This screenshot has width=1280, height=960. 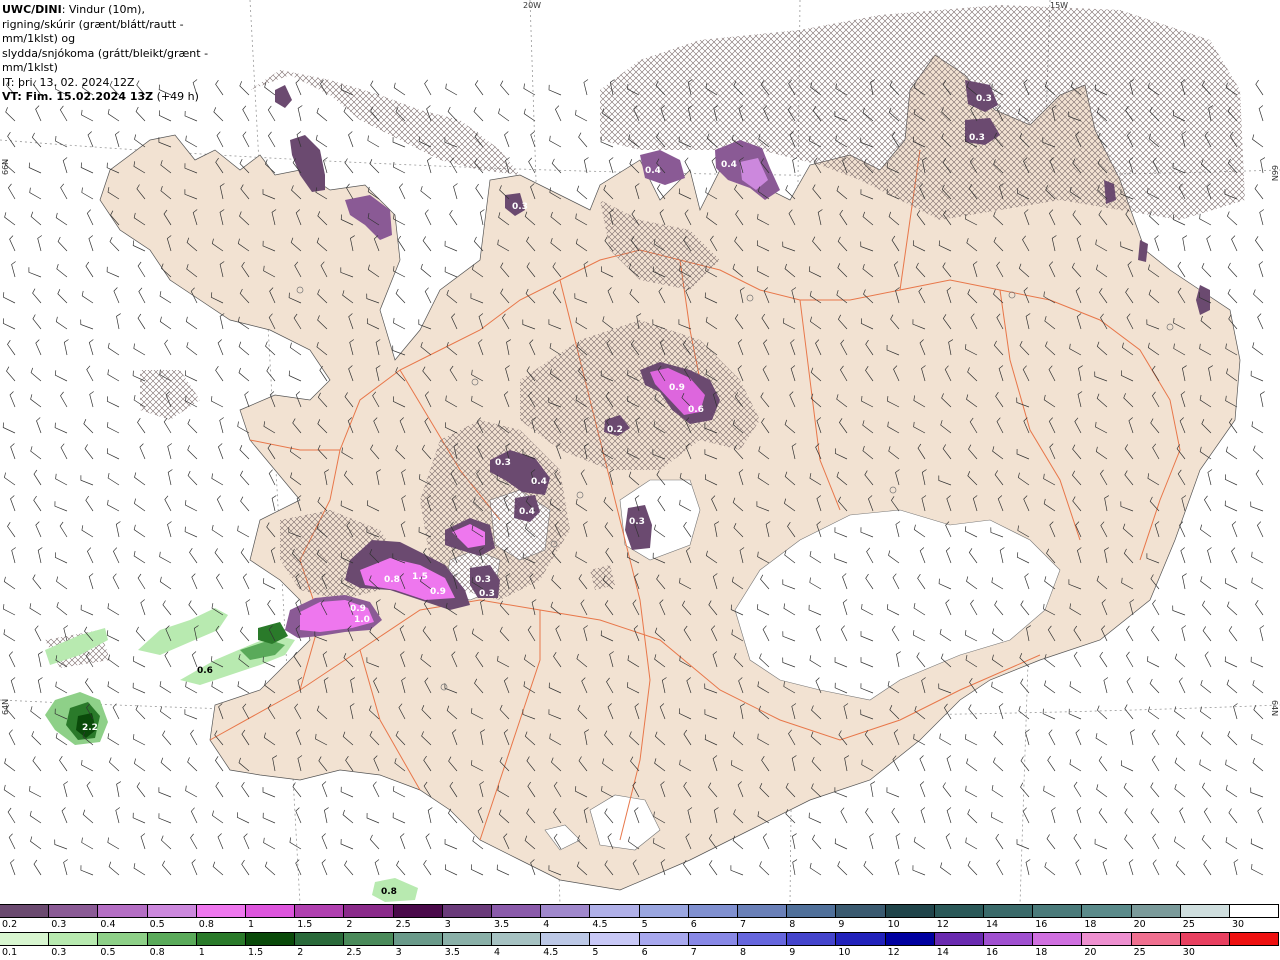 I want to click on scale-tick-label: 7, so click(x=743, y=924).